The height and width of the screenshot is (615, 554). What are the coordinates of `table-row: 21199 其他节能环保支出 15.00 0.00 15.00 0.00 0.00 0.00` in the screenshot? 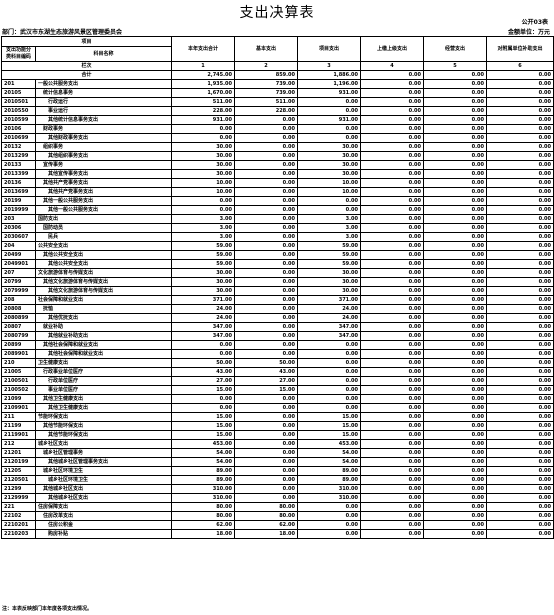 It's located at (277, 426).